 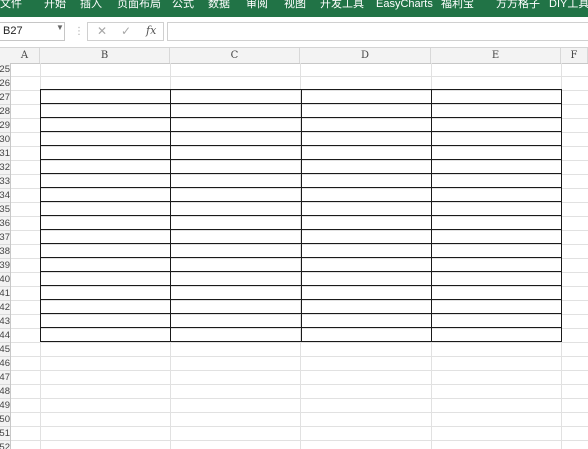 I want to click on column-header-e: E, so click(x=496, y=55).